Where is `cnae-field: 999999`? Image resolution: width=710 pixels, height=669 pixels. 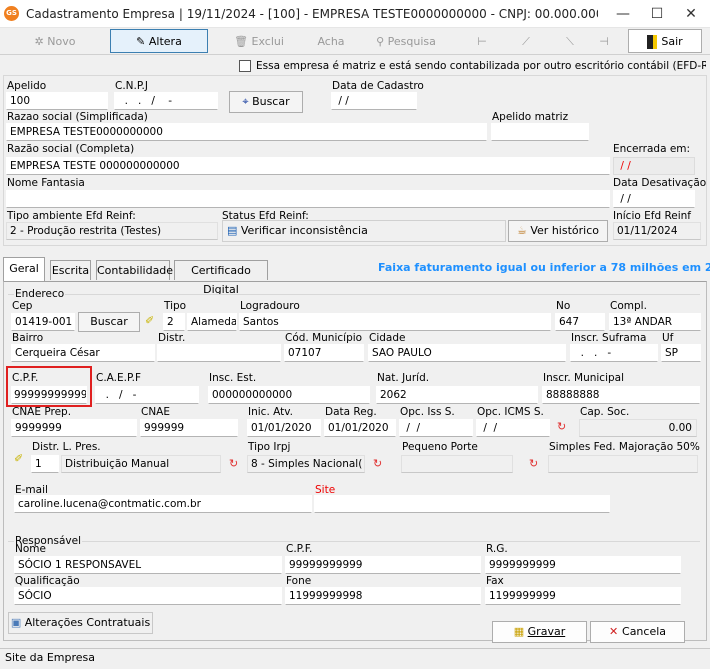 cnae-field: 999999 is located at coordinates (189, 428).